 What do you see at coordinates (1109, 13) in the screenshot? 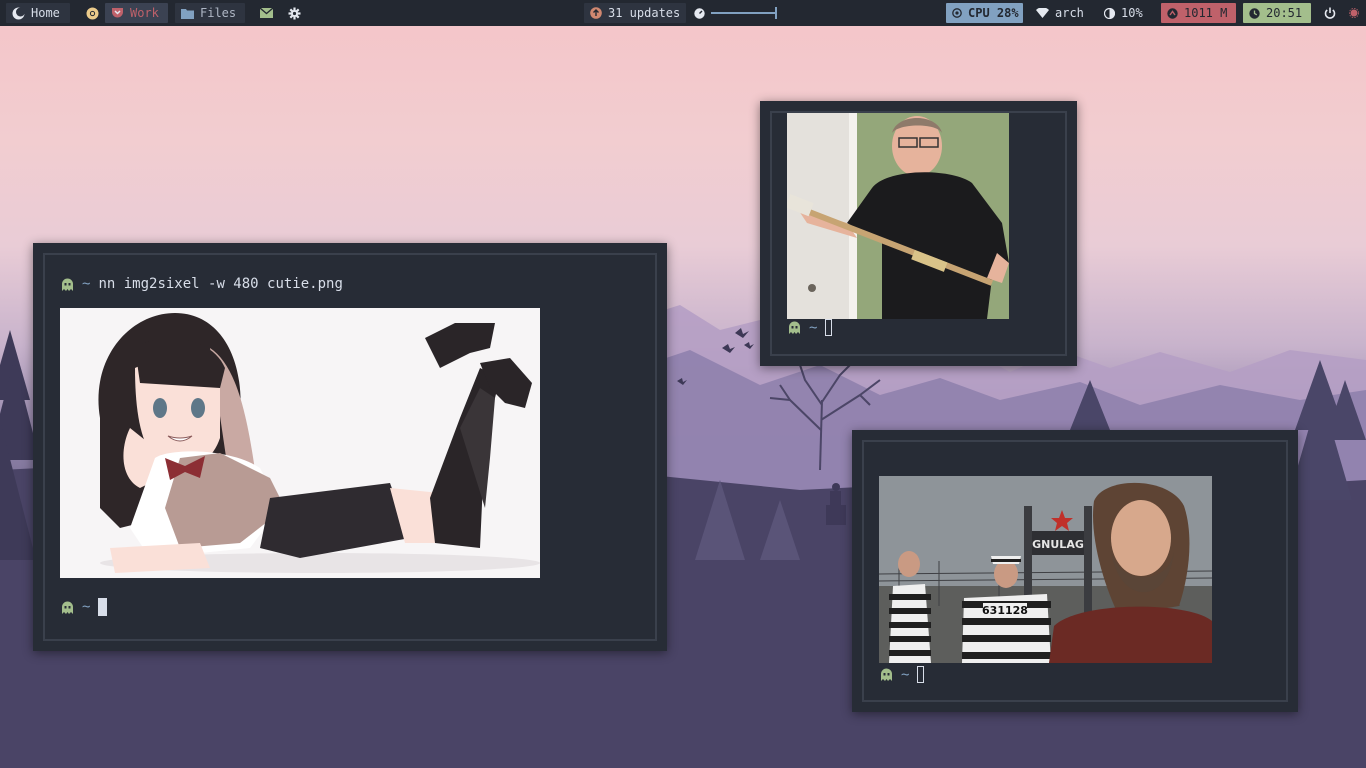
I see `brightness-icon` at bounding box center [1109, 13].